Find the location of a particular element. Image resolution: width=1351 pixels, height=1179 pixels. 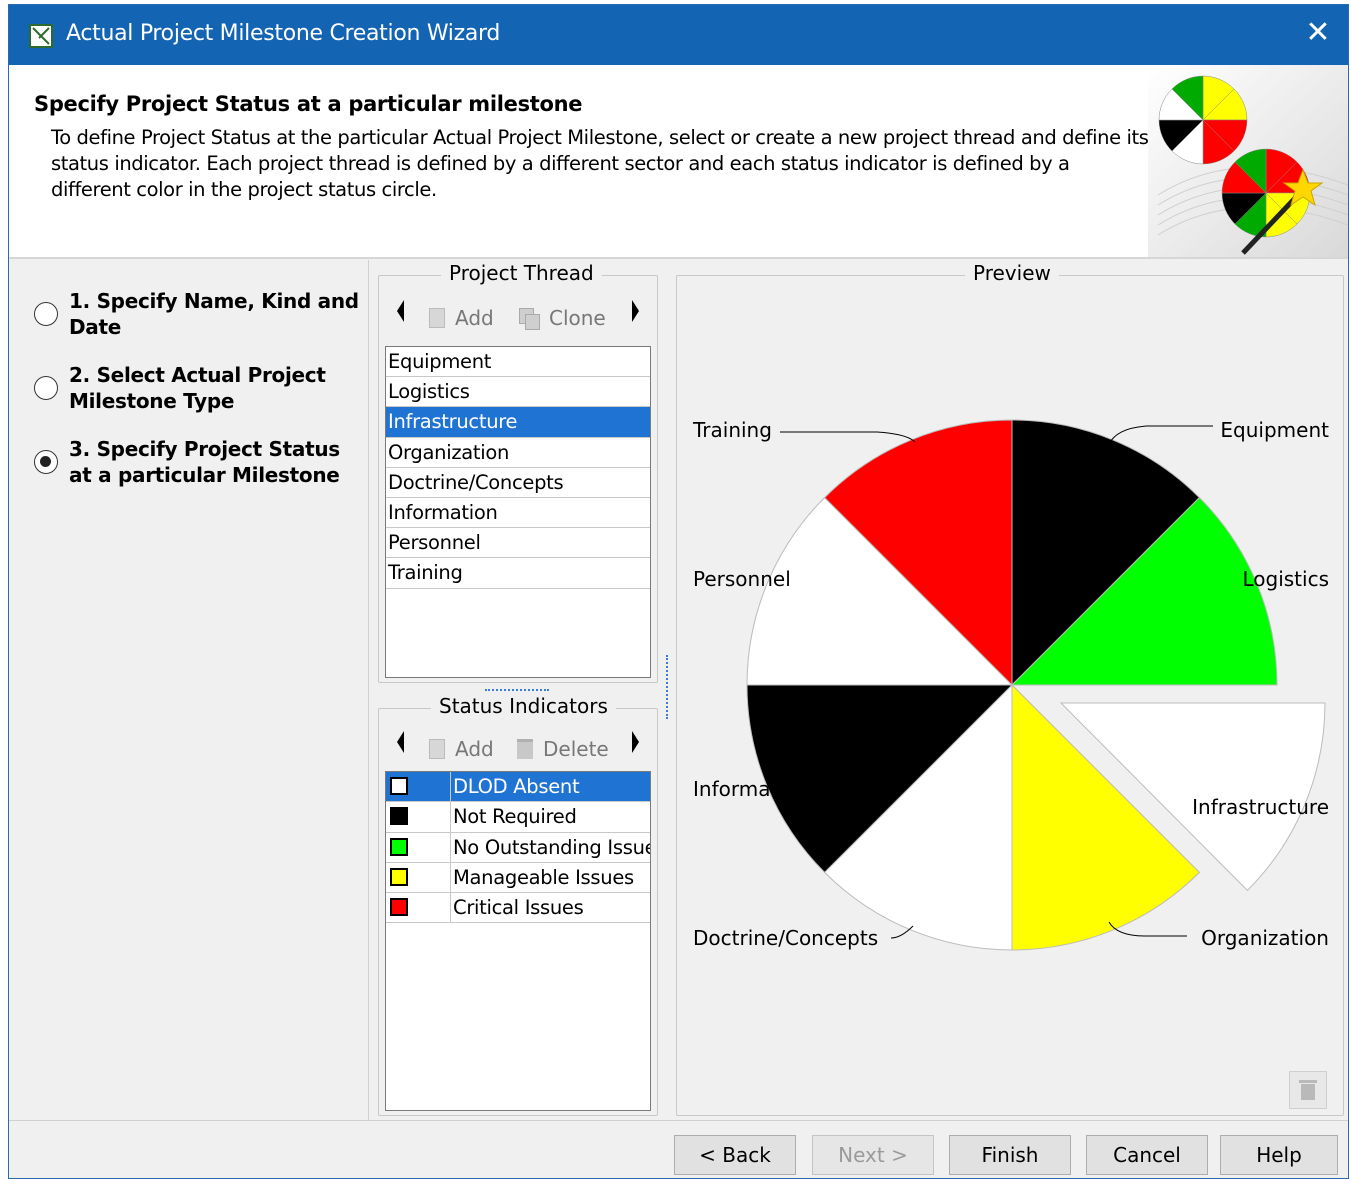

status-item-label: Manageable Issues is located at coordinates (543, 877).